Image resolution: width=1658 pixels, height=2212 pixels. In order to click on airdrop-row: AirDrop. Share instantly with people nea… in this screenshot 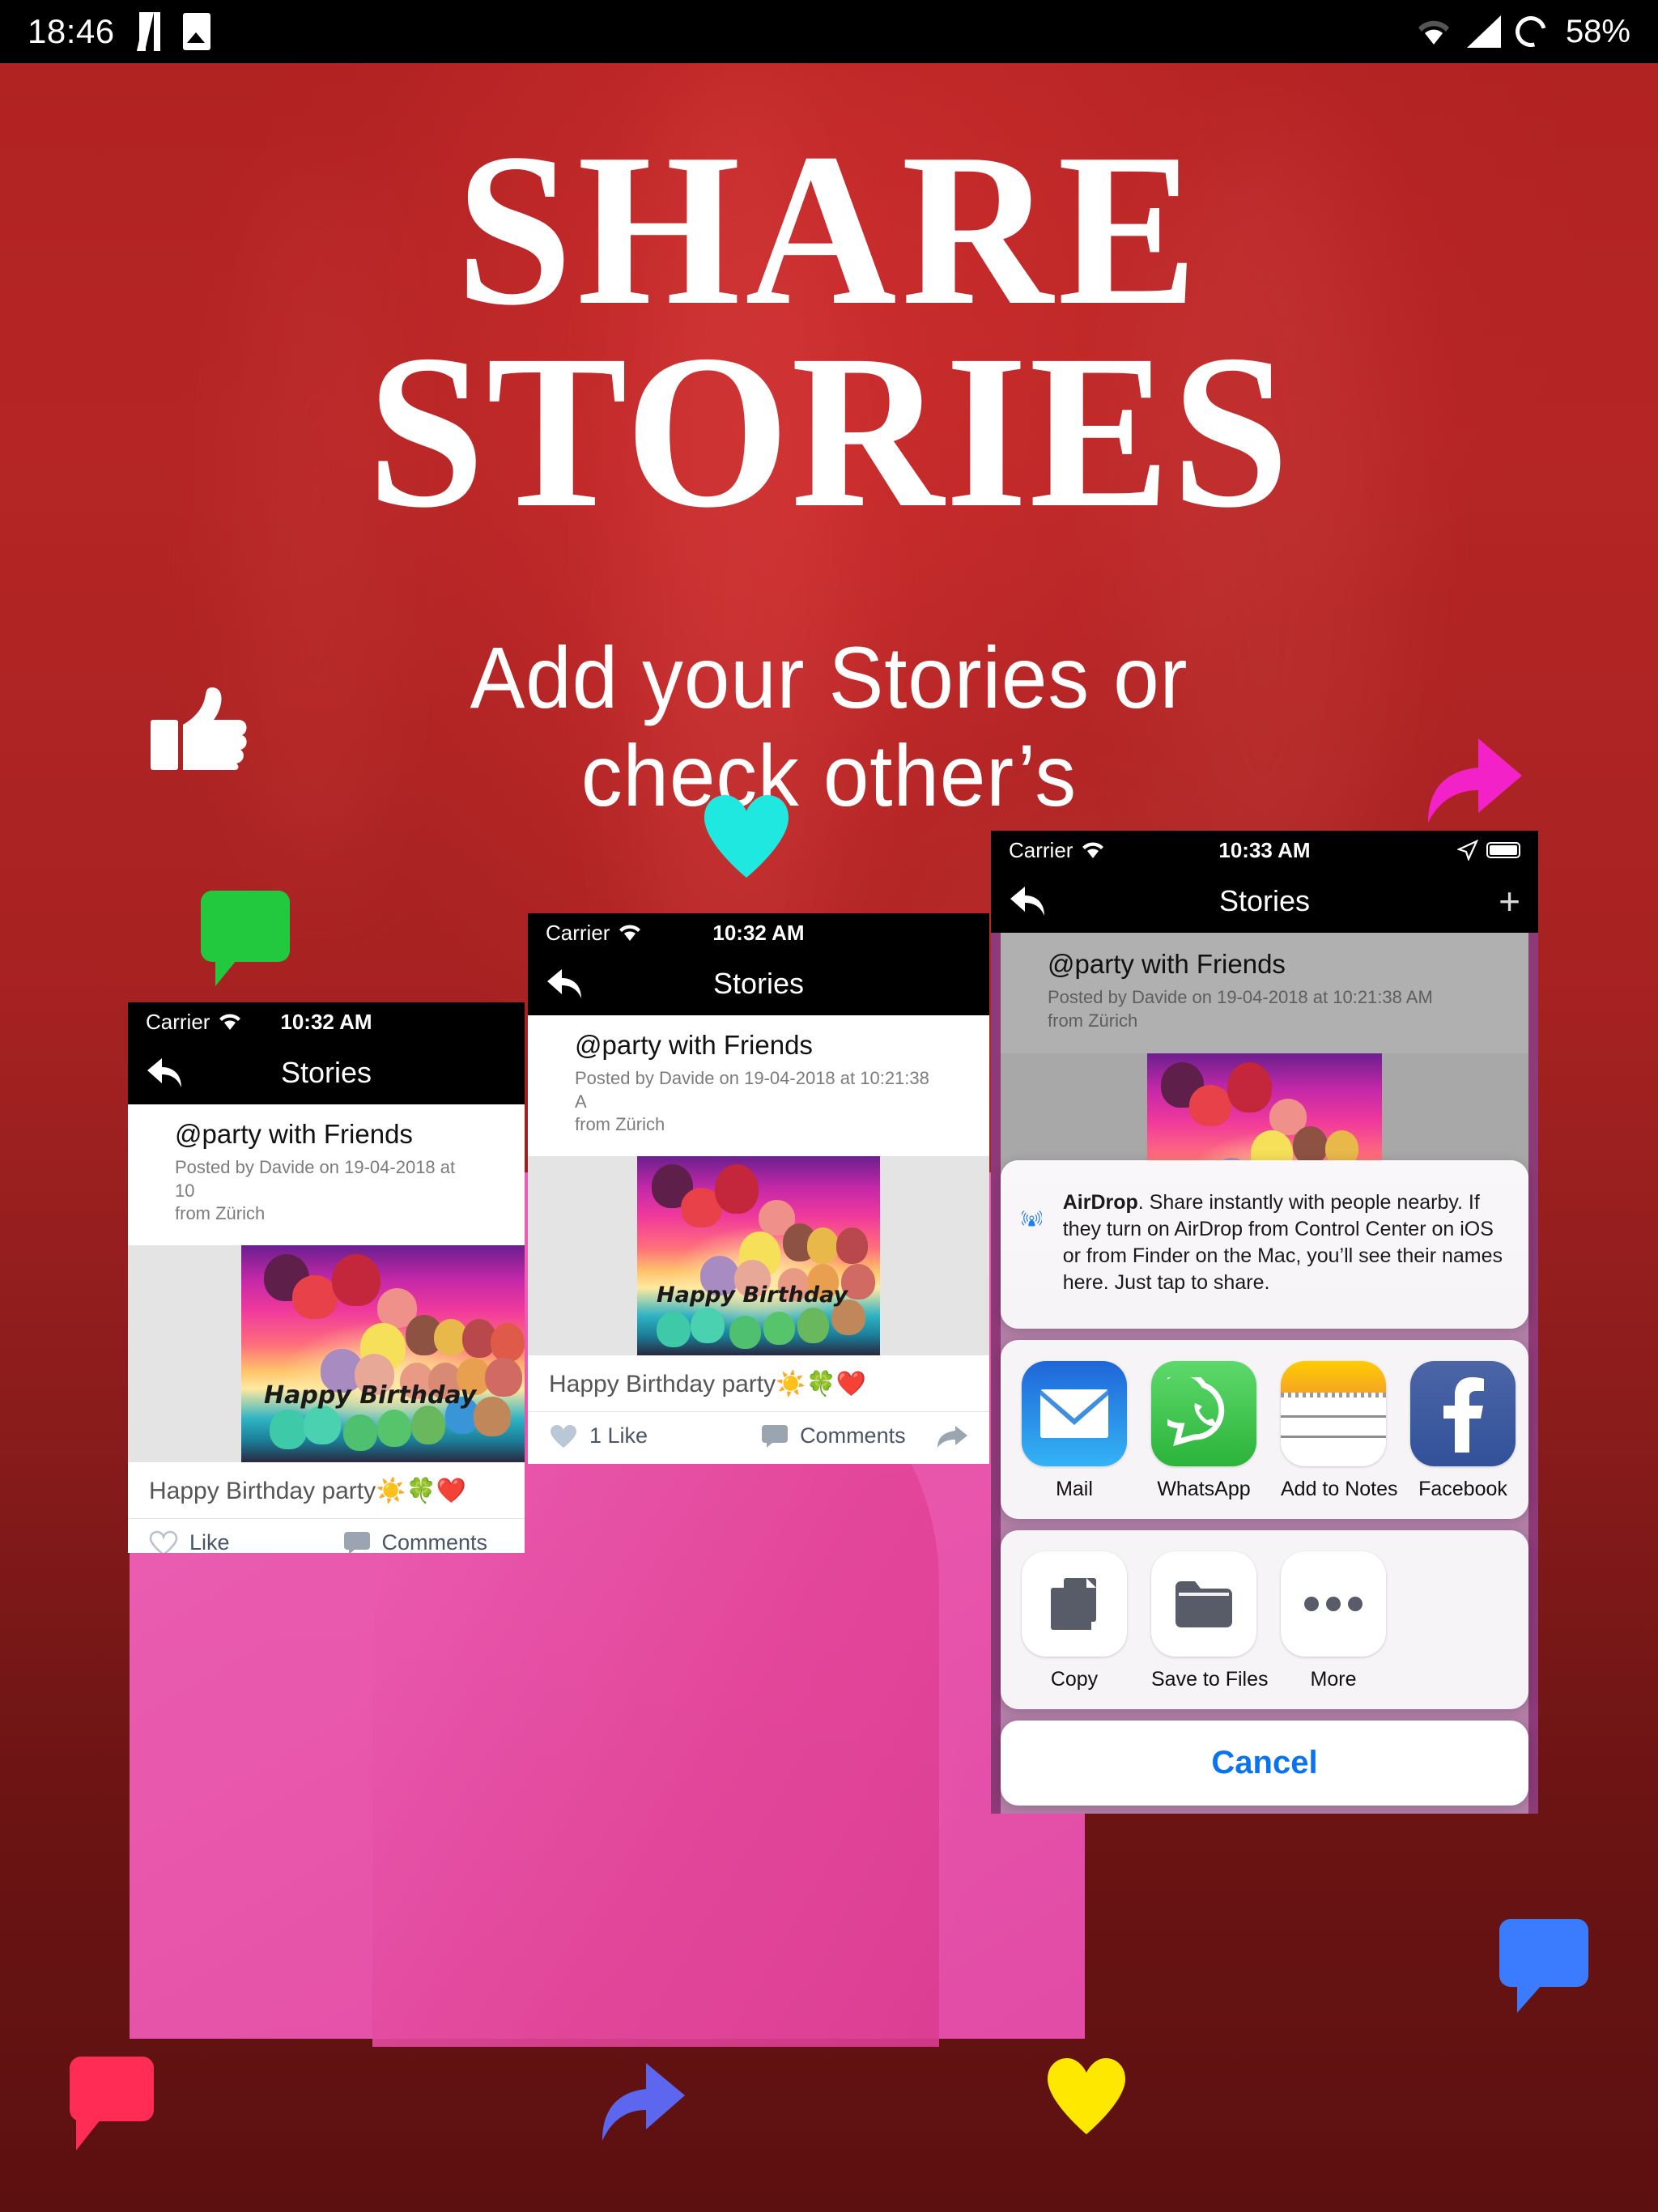, I will do `click(1264, 1245)`.